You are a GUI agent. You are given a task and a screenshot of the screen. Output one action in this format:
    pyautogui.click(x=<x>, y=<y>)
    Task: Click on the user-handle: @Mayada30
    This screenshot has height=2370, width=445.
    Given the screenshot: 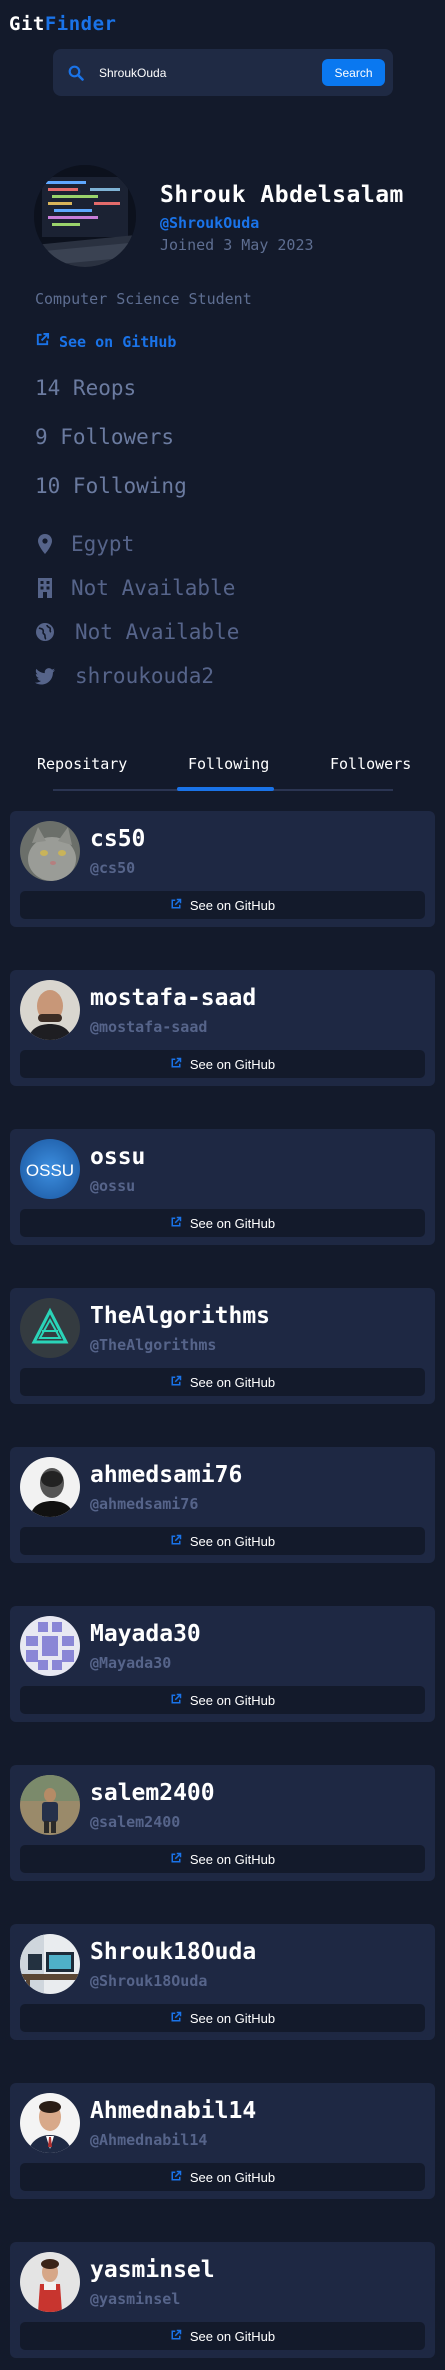 What is the action you would take?
    pyautogui.click(x=131, y=1663)
    